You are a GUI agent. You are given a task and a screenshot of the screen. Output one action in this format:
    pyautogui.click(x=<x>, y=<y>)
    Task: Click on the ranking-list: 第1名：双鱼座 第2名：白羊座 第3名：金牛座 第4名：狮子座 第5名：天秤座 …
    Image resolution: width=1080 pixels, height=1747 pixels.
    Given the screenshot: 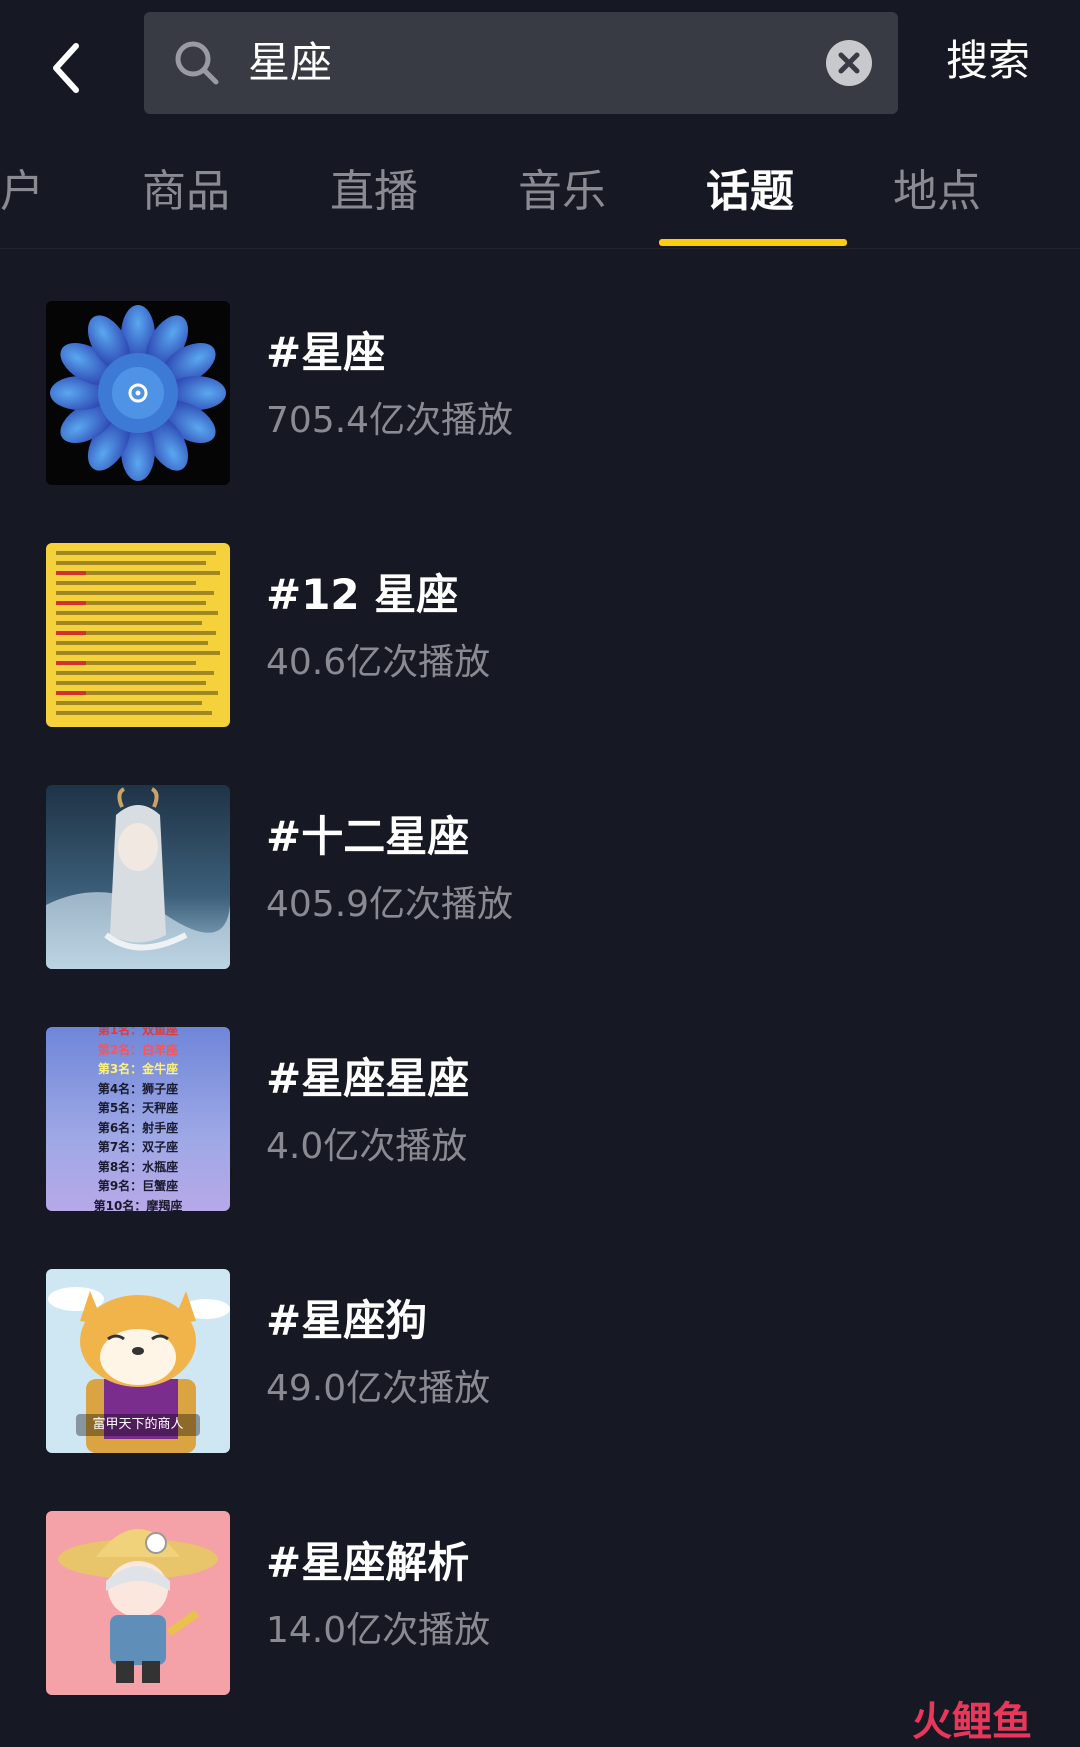 What is the action you would take?
    pyautogui.click(x=138, y=1119)
    